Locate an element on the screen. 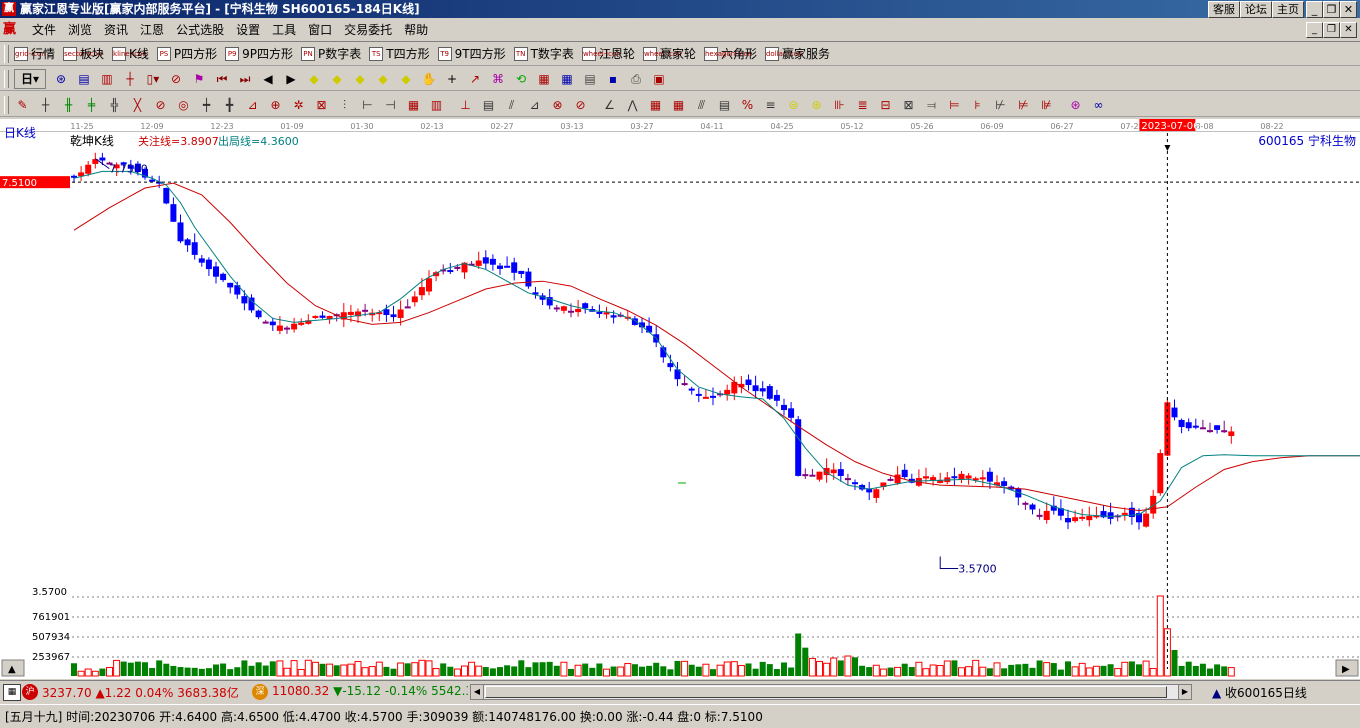  draw-tool-icon: ⋀ is located at coordinates (632, 105).